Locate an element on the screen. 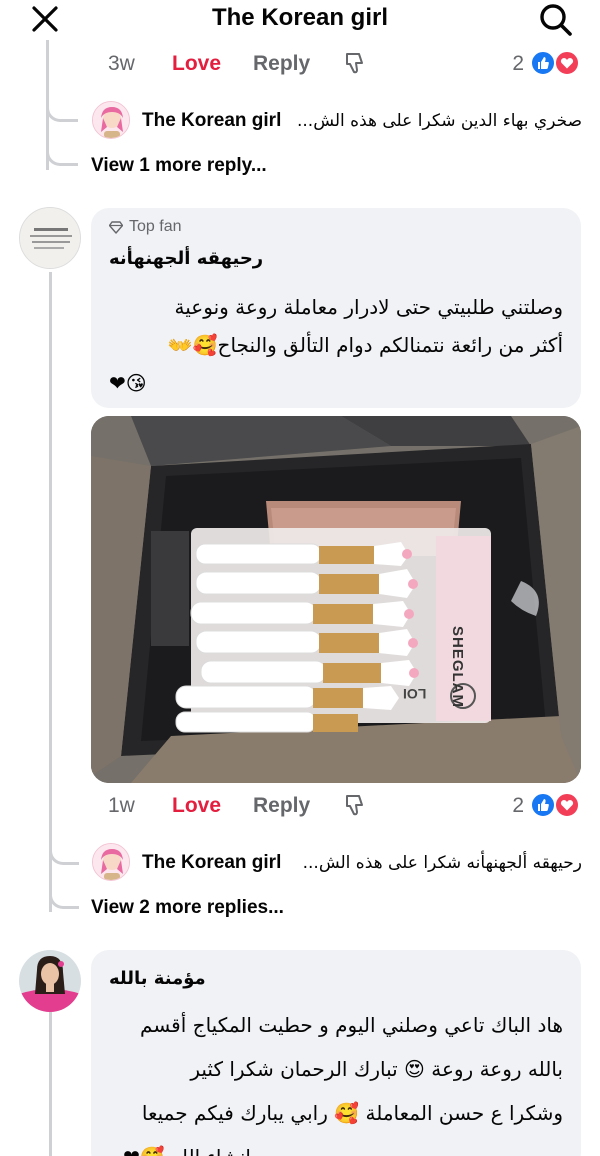  comment-actions: 1w Love Reply 2 is located at coordinates (300, 807).